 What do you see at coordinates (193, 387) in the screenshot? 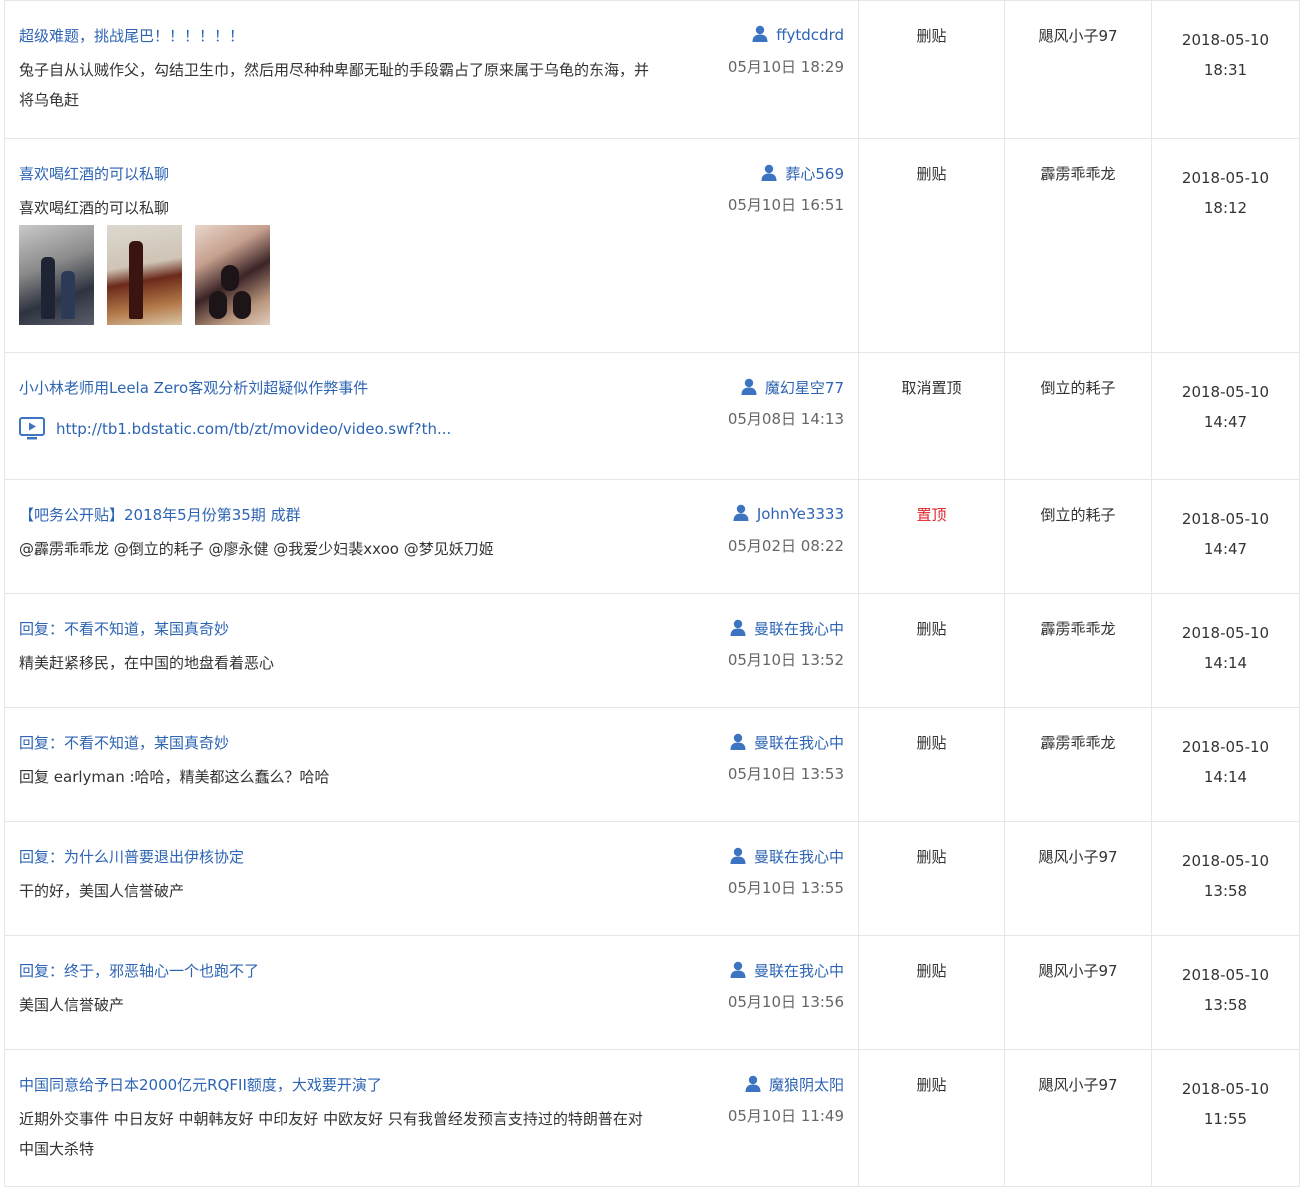
I see `post-title-link: 小小林老师用Leela Zero客观分析刘超疑似作弊事件` at bounding box center [193, 387].